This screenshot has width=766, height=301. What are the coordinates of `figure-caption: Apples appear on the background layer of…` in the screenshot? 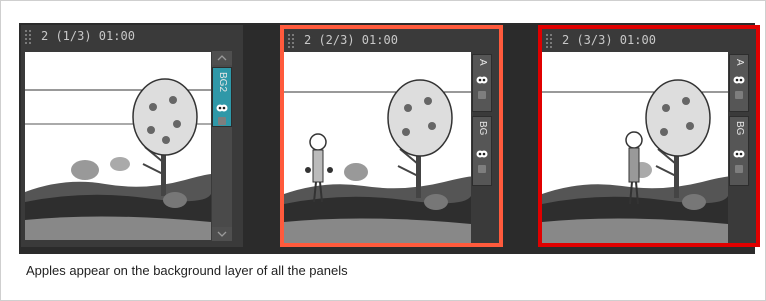 It's located at (187, 270).